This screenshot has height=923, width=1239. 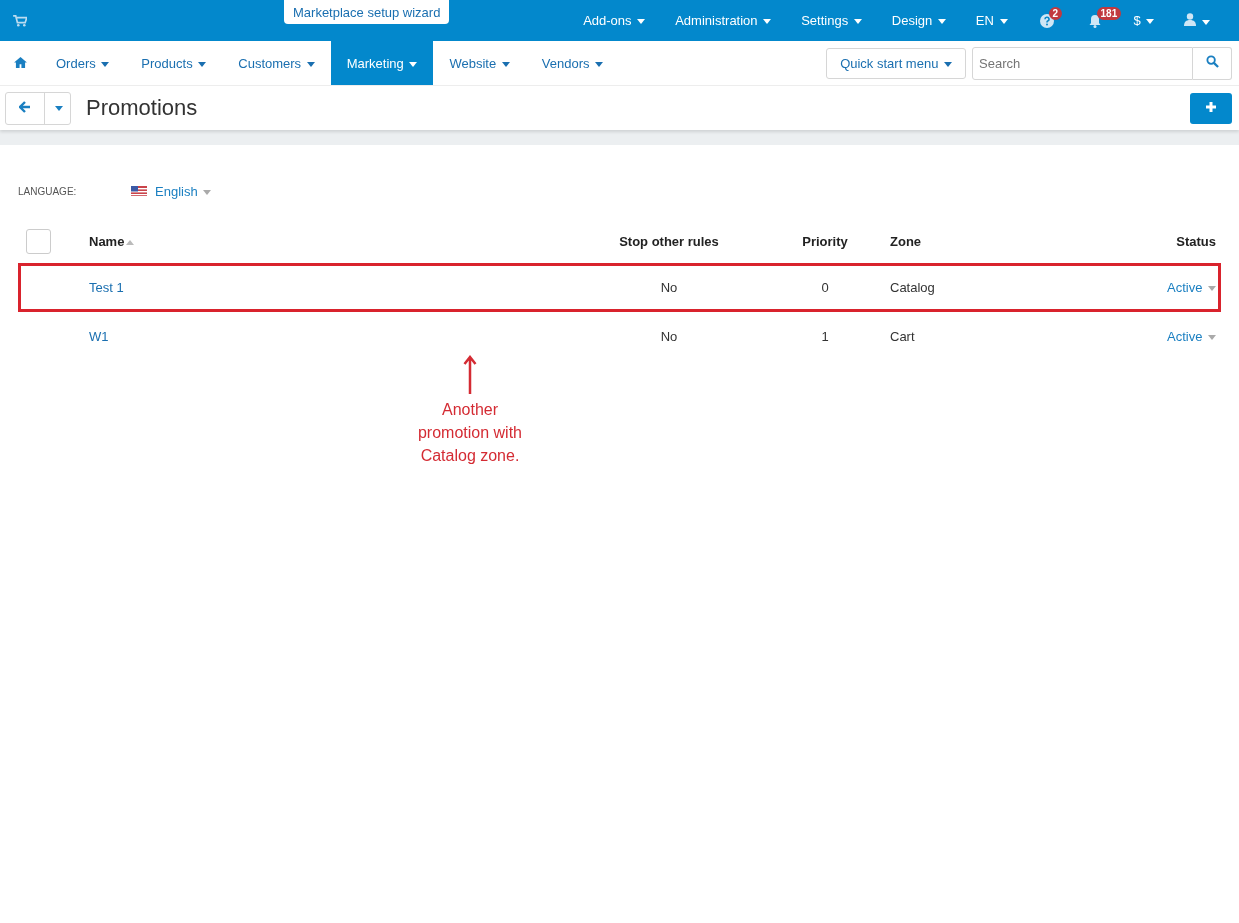 What do you see at coordinates (902, 336) in the screenshot?
I see `table-cell: Cart` at bounding box center [902, 336].